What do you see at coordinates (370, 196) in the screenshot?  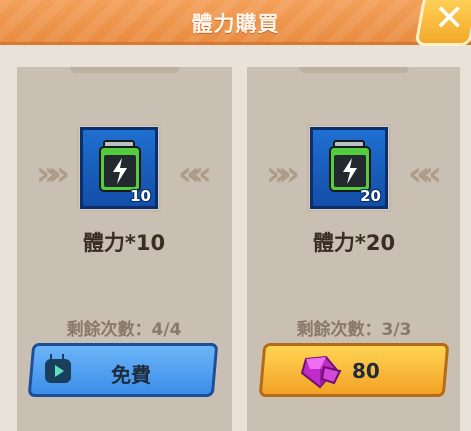 I see `item-quantity-badge: 20` at bounding box center [370, 196].